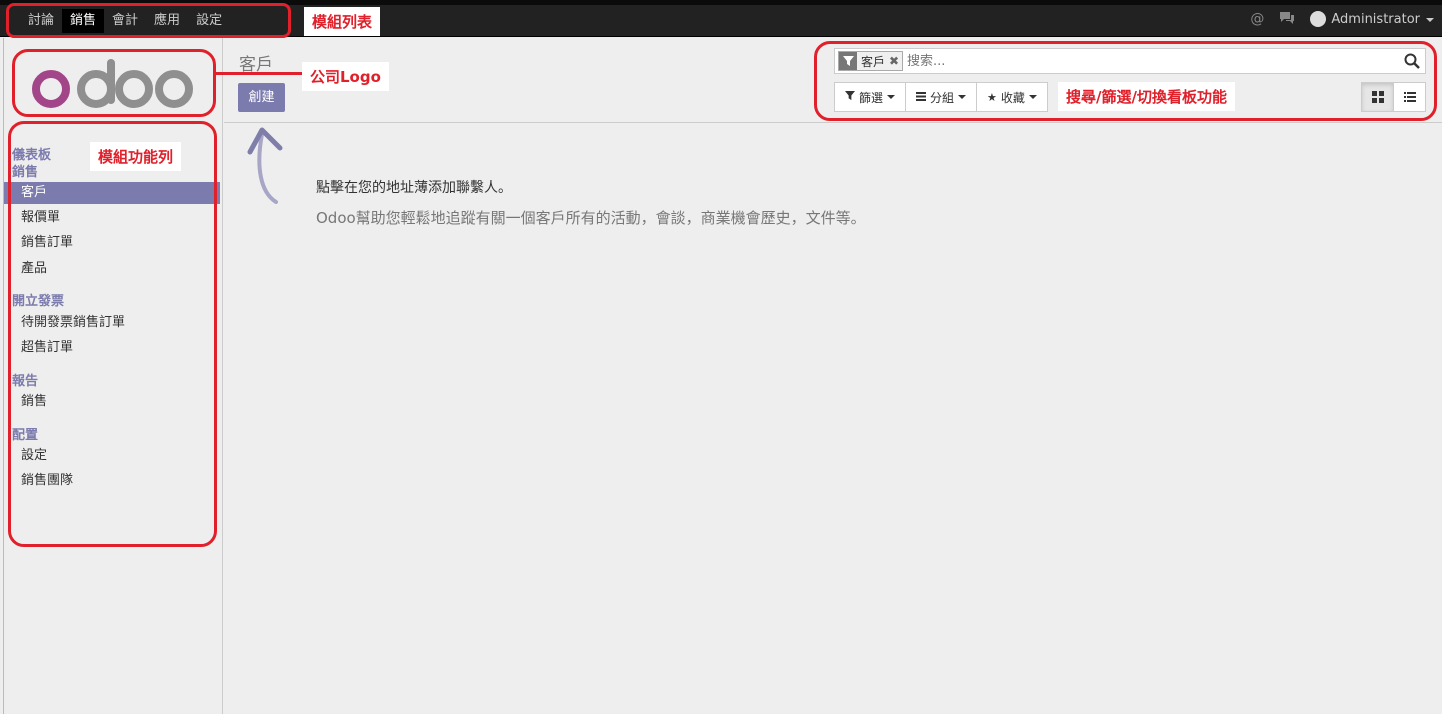  I want to click on create-button: 創建, so click(261, 97).